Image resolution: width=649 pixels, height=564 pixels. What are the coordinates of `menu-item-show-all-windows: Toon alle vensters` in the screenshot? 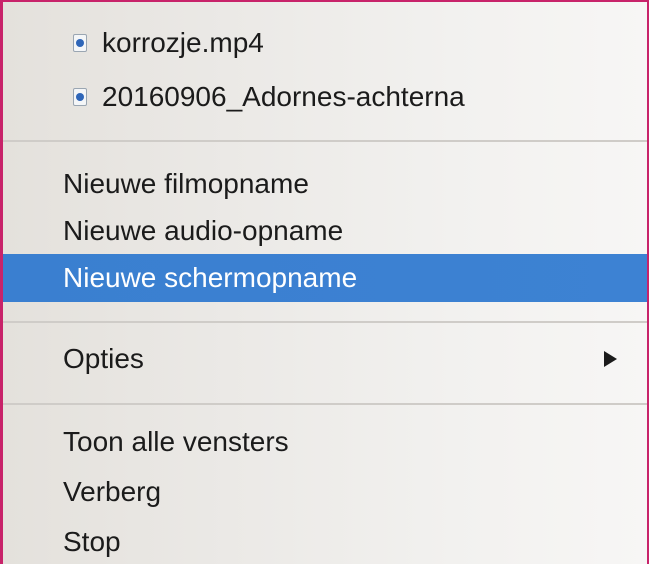 It's located at (325, 442).